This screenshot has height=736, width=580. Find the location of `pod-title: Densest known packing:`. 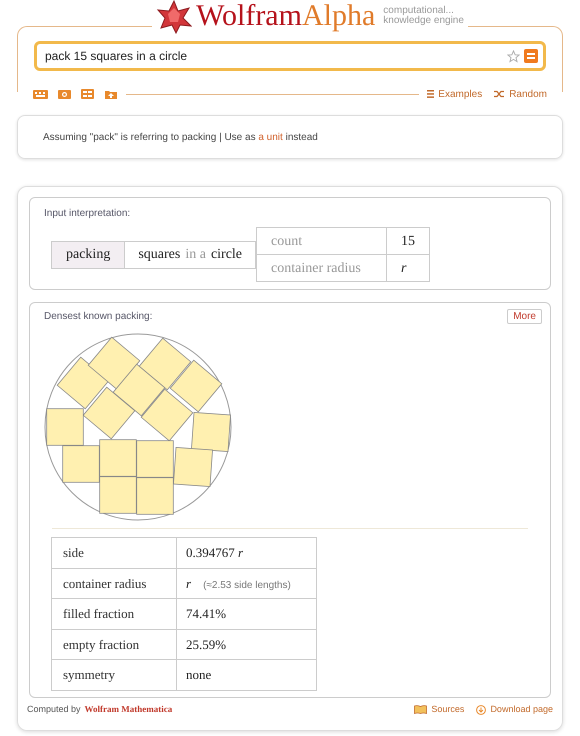

pod-title: Densest known packing: is located at coordinates (98, 317).